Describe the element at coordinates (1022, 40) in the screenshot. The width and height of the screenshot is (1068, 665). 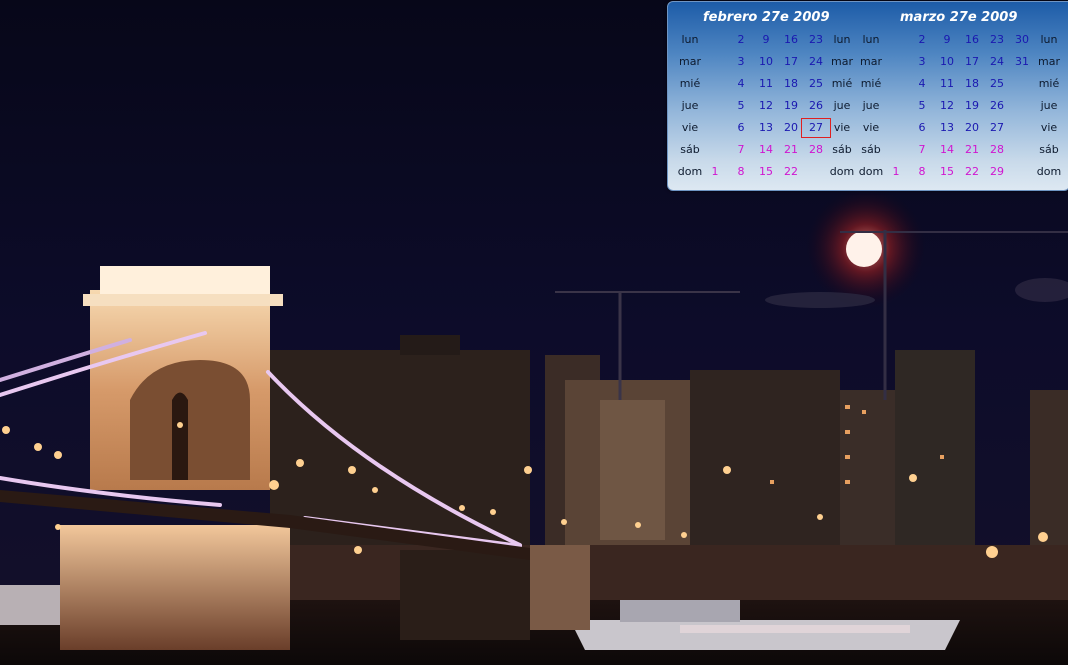
I see `calendar-day: 30` at that location.